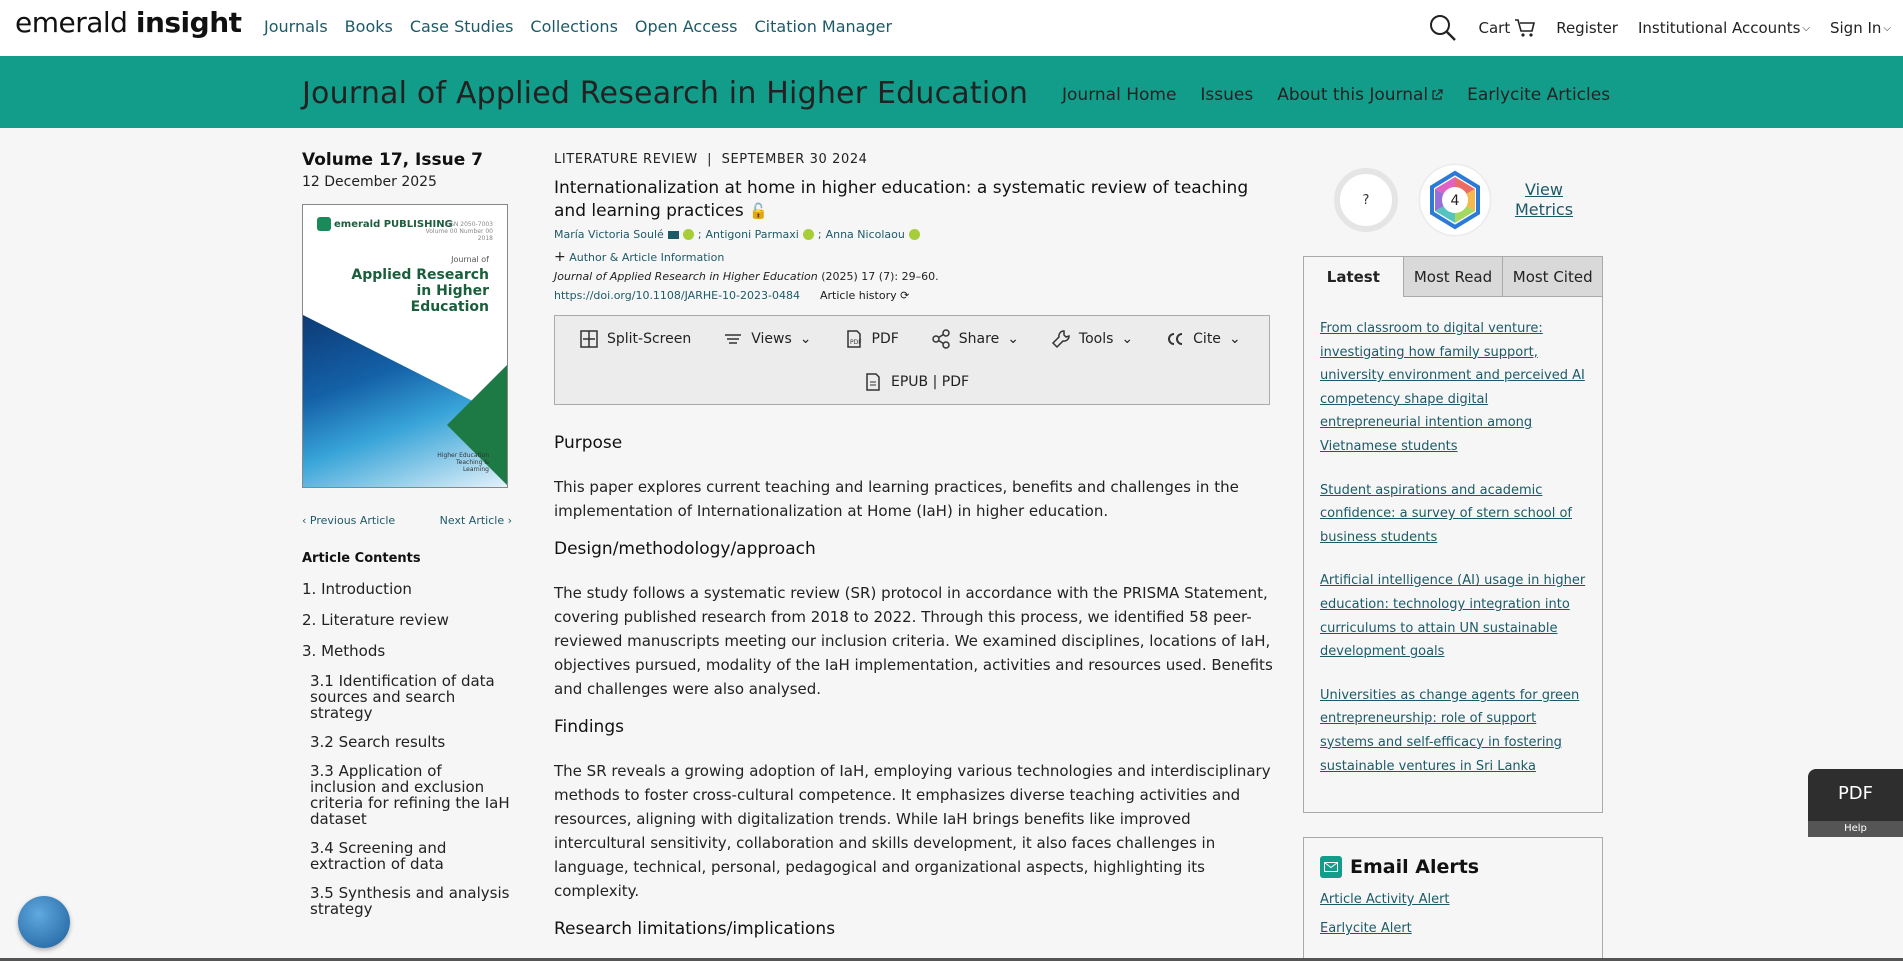 The image size is (1903, 961). What do you see at coordinates (352, 520) in the screenshot?
I see `previous-article-label: Previous Article` at bounding box center [352, 520].